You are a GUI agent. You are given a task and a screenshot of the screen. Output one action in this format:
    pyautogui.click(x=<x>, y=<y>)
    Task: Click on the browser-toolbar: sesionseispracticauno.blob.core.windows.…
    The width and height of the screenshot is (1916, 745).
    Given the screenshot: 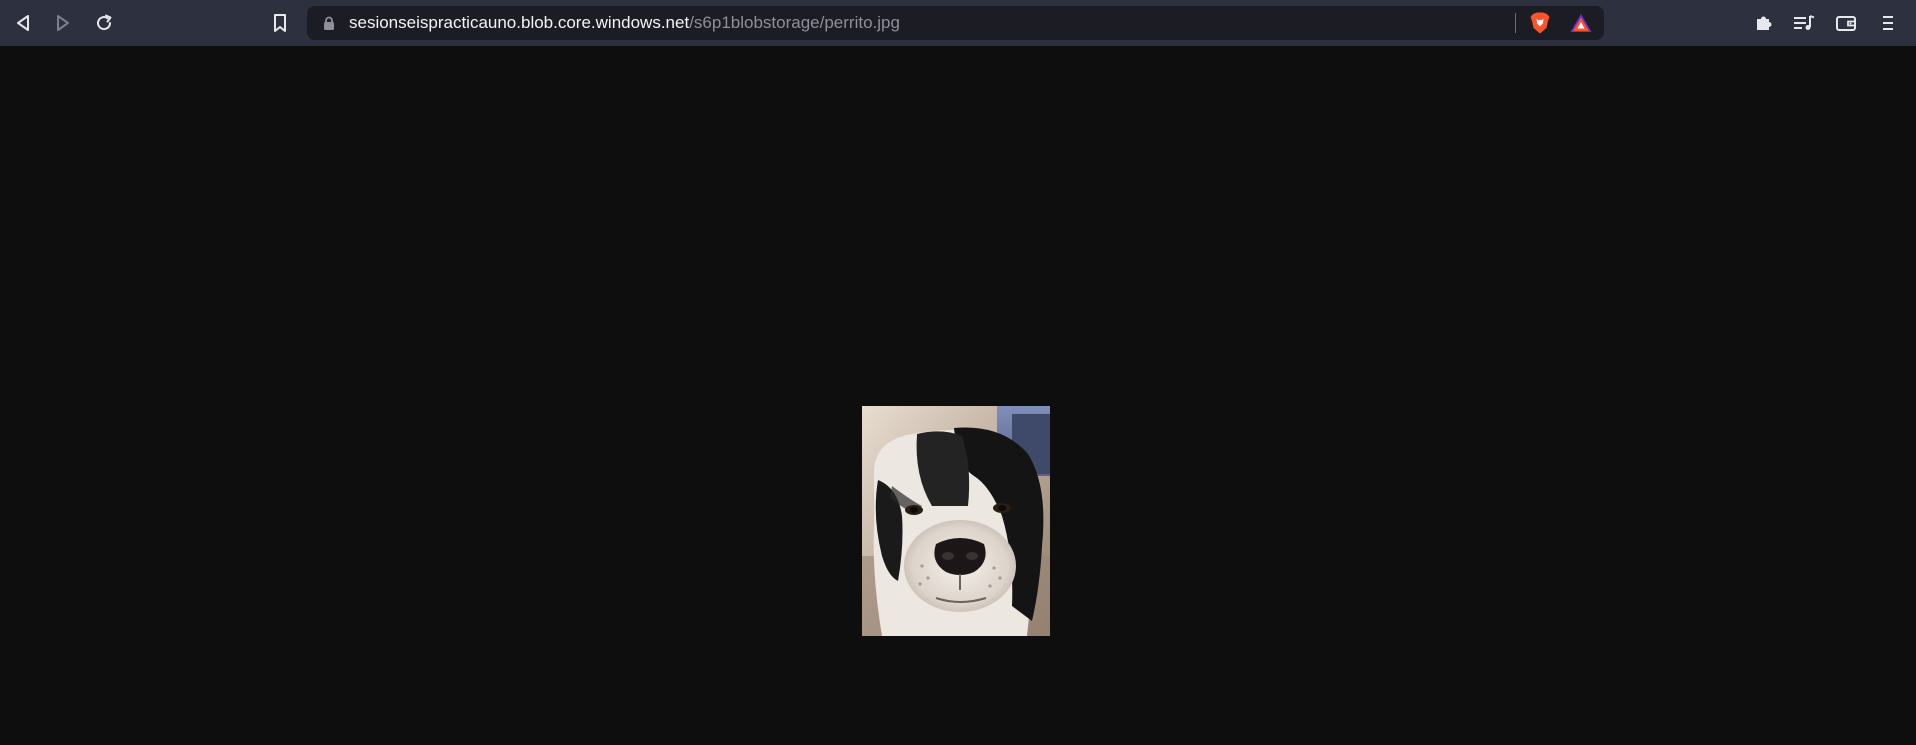 What is the action you would take?
    pyautogui.click(x=958, y=23)
    